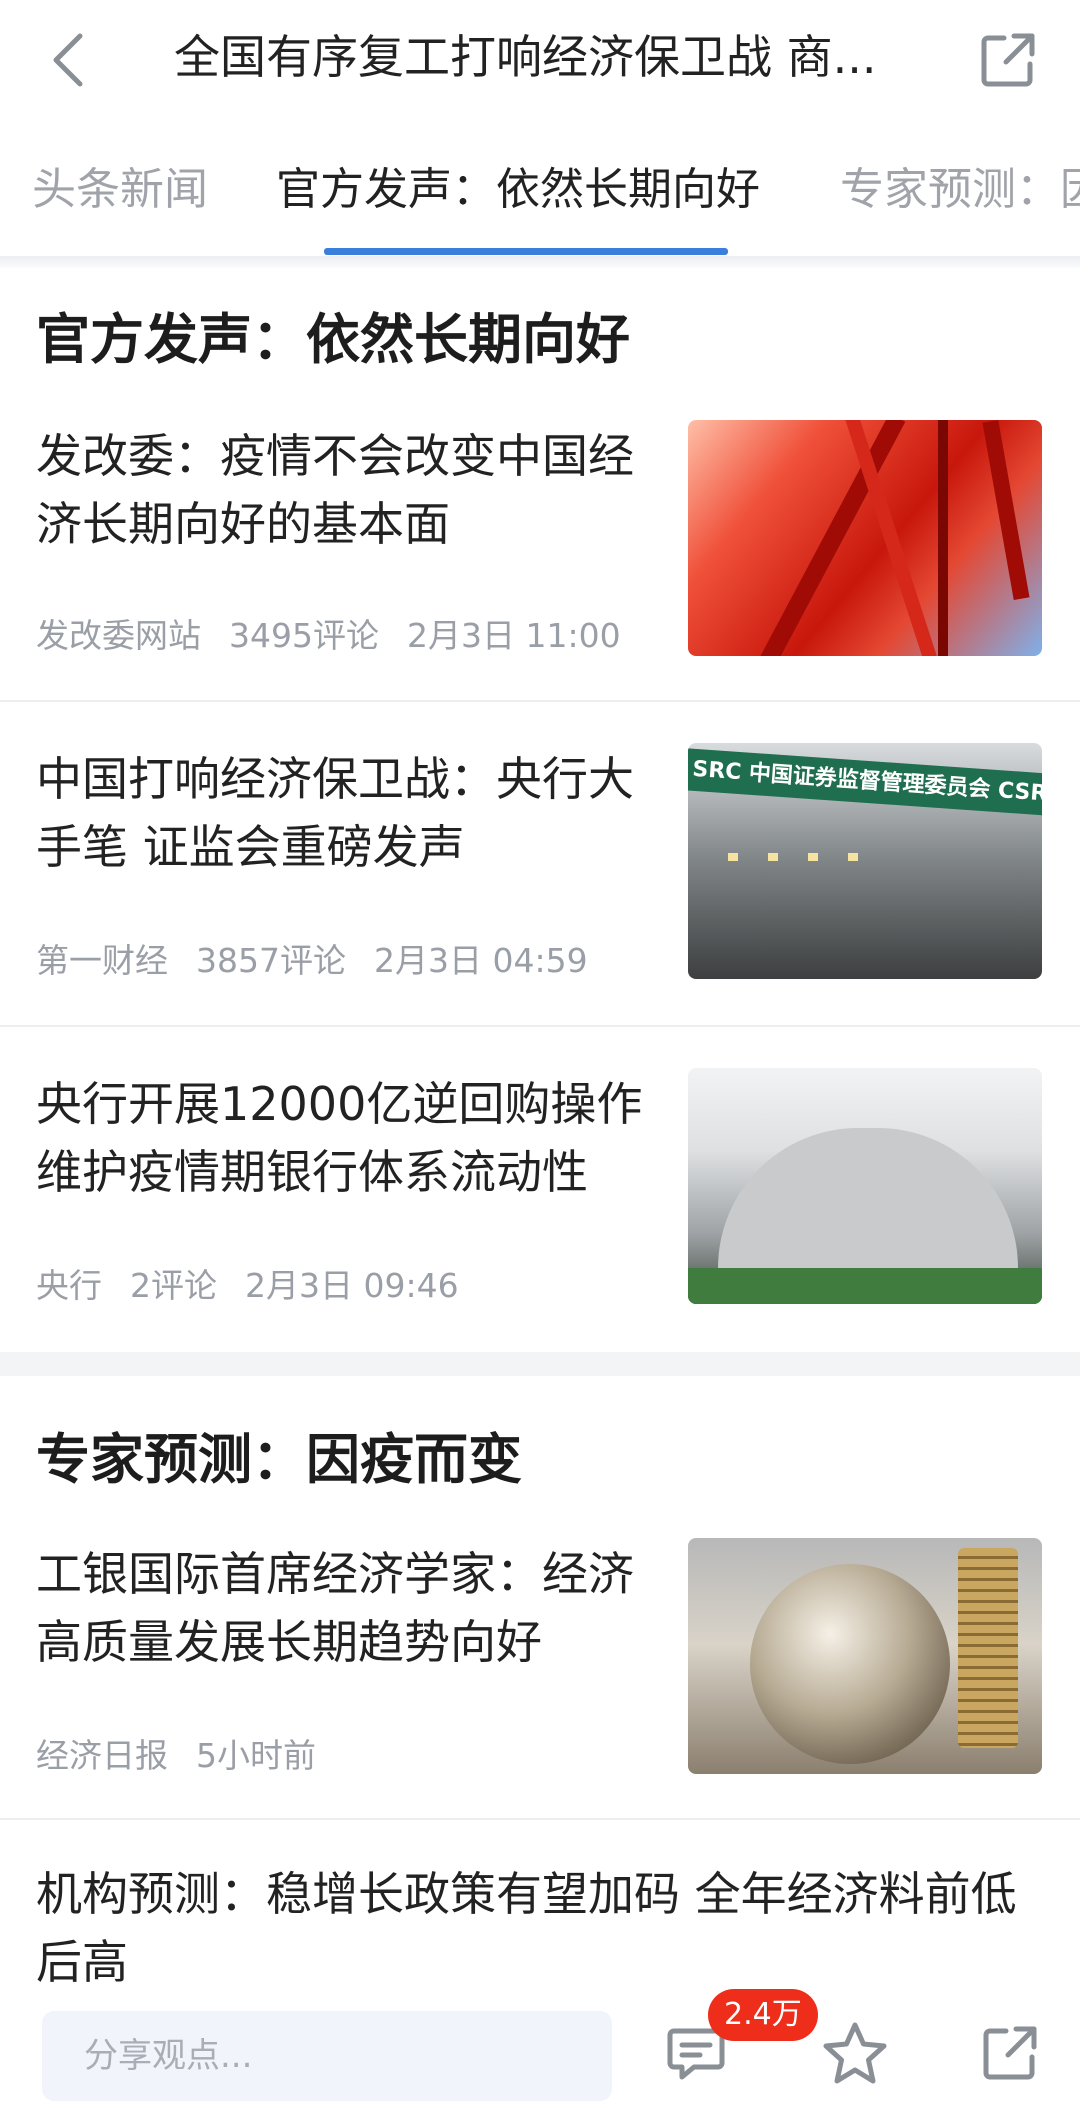 The height and width of the screenshot is (2113, 1080). I want to click on article-meta: 经济日报 5小时前, so click(190, 1756).